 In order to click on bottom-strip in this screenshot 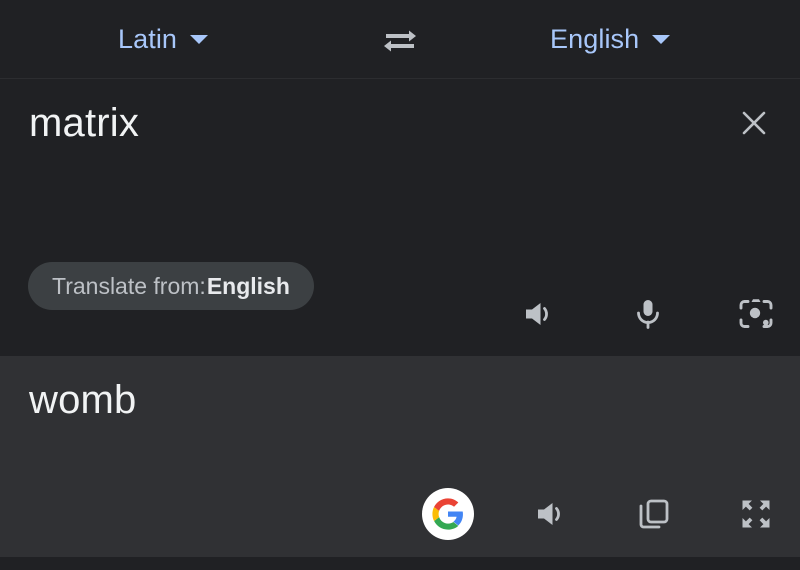, I will do `click(400, 563)`.